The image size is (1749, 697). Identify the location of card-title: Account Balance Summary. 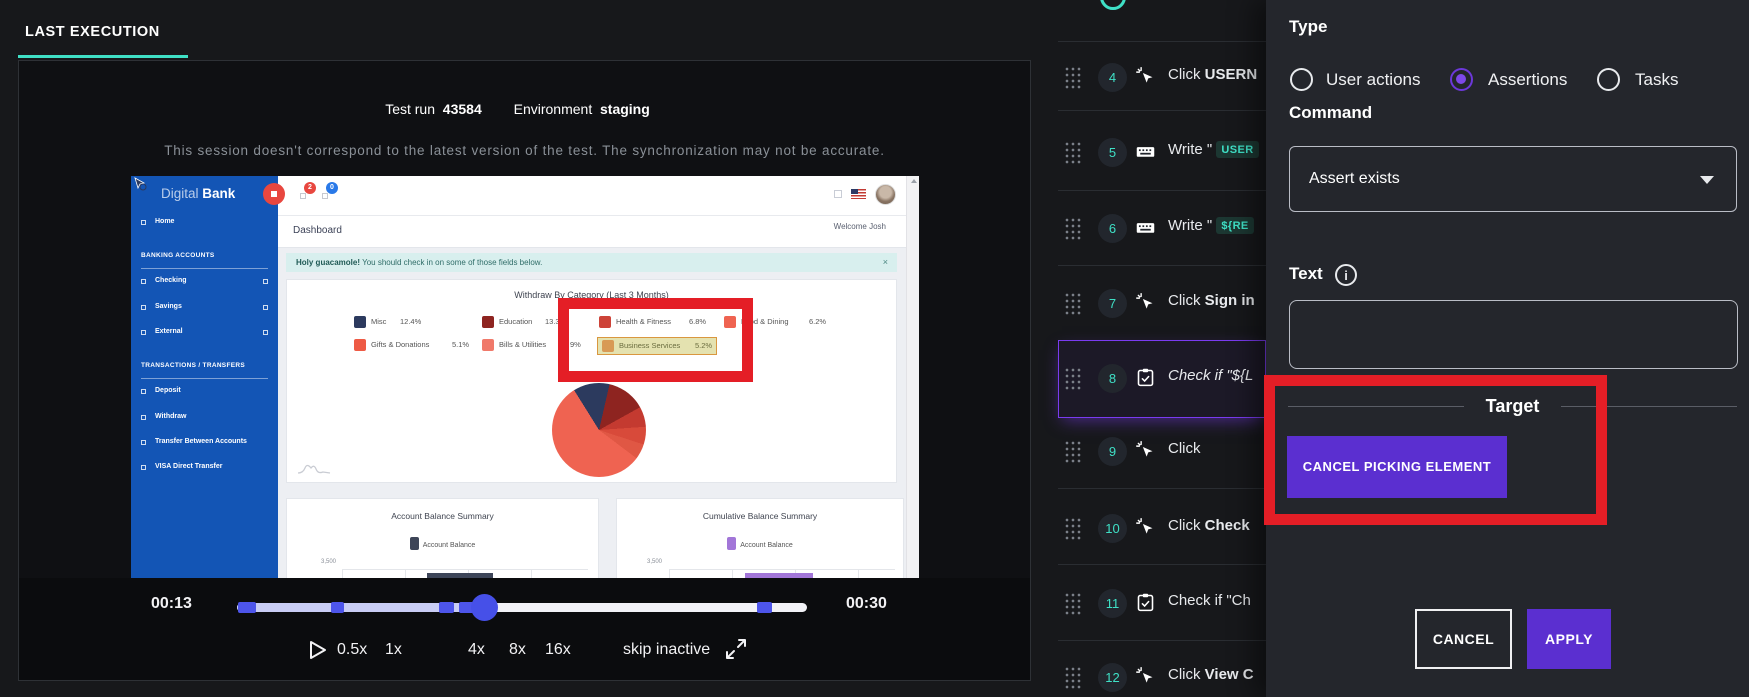
(442, 516).